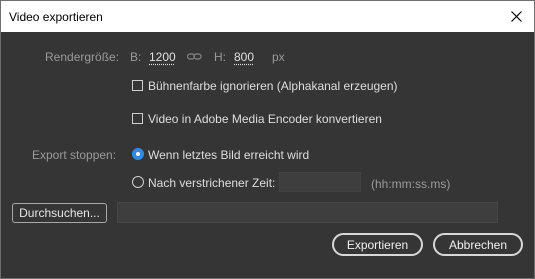 The height and width of the screenshot is (279, 535). Describe the element at coordinates (56, 17) in the screenshot. I see `dialog-title: Video exportieren` at that location.